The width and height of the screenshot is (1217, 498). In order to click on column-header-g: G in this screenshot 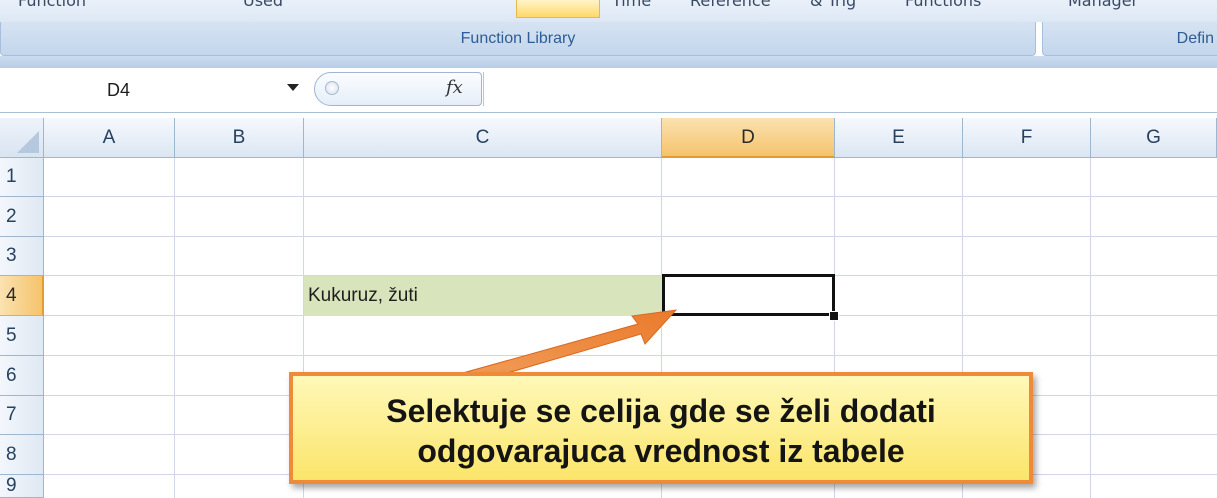, I will do `click(1154, 138)`.